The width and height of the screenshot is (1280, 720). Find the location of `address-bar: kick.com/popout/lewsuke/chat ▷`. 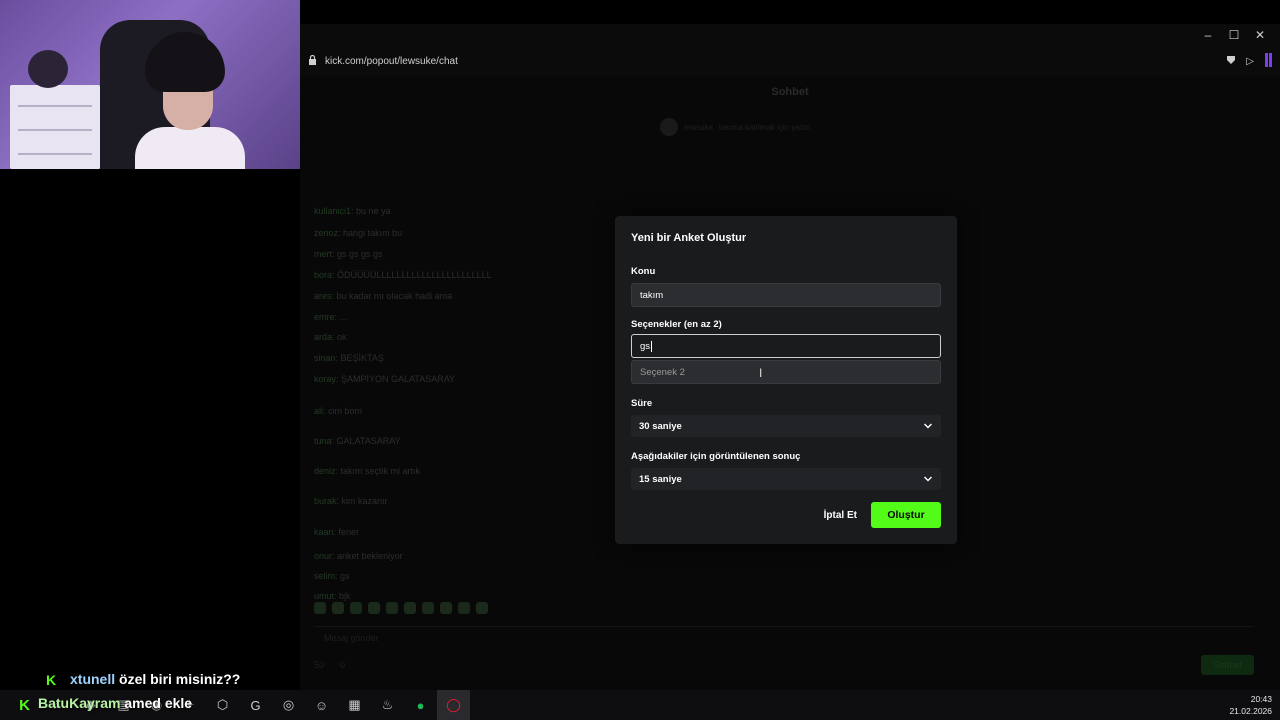

address-bar: kick.com/popout/lewsuke/chat ▷ is located at coordinates (790, 61).